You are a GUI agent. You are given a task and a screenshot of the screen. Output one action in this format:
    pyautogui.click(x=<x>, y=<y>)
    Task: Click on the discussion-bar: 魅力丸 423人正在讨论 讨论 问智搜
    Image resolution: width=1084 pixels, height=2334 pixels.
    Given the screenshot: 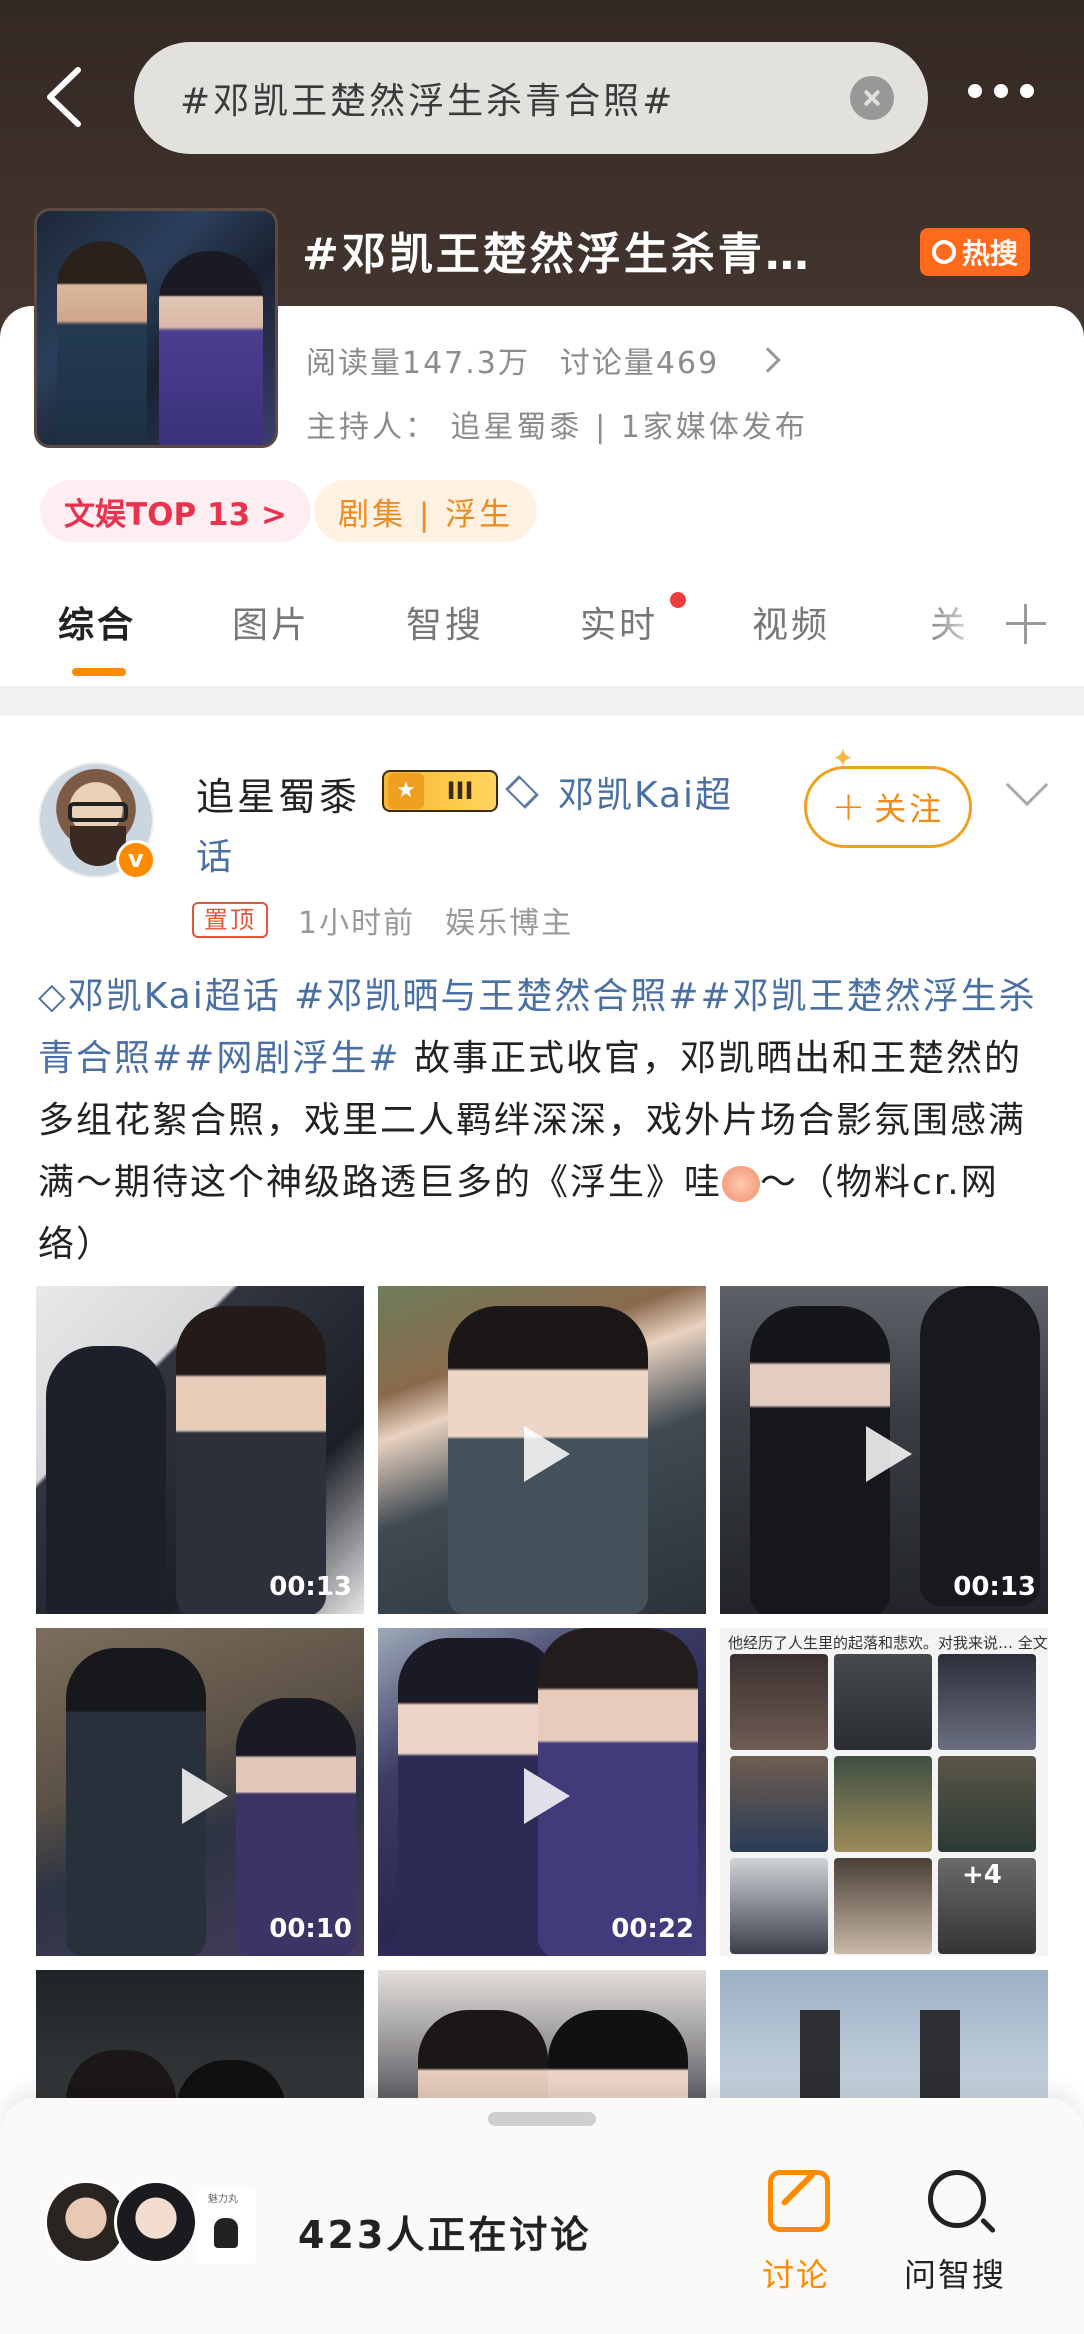 What is the action you would take?
    pyautogui.click(x=542, y=2216)
    